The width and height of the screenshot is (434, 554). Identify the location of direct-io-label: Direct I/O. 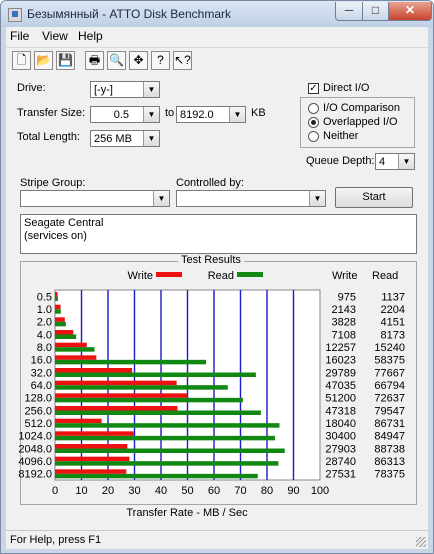
(346, 88).